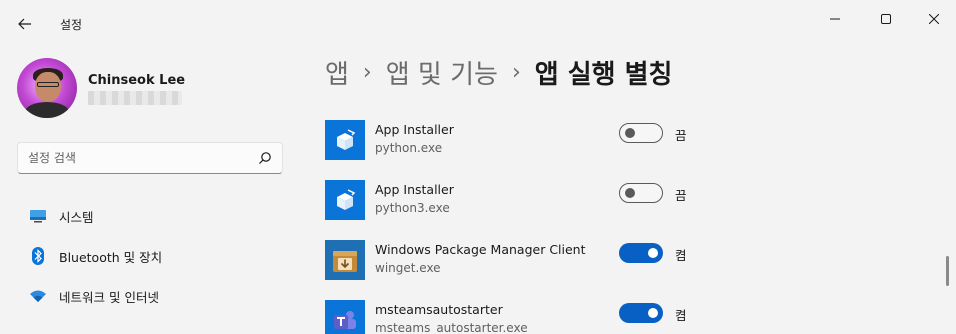 This screenshot has height=334, width=956. I want to click on minimize-icon, so click(835, 19).